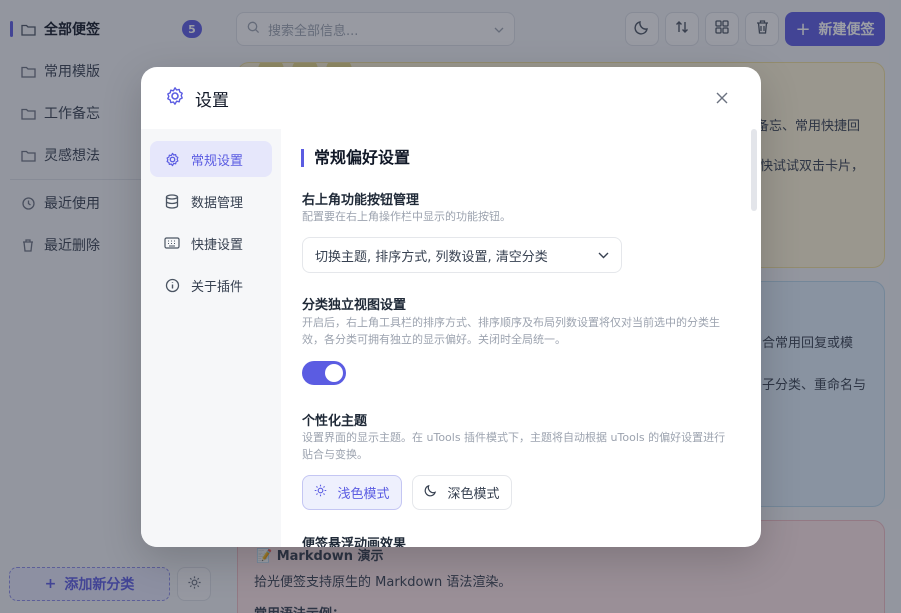  I want to click on section-title: 常规偏好设置, so click(355, 158).